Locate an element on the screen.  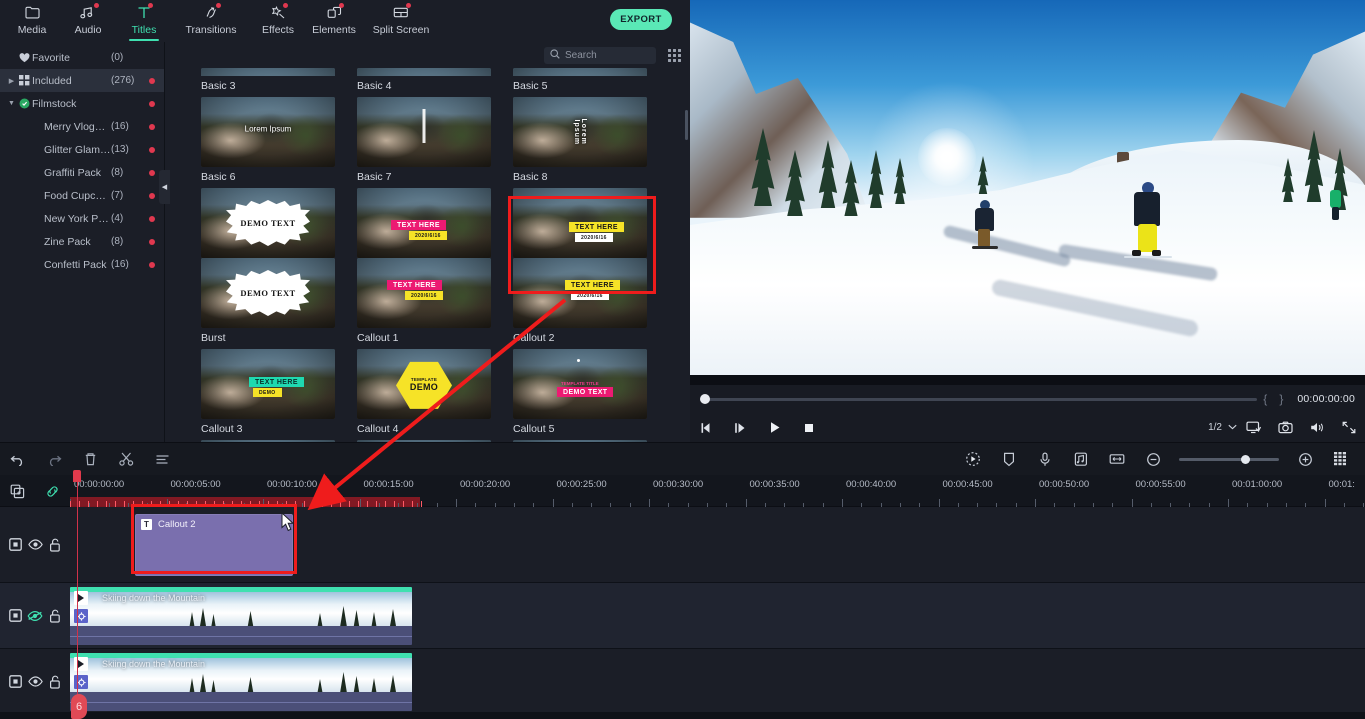
playback-speed-selector: 1/2 is located at coordinates (1222, 427).